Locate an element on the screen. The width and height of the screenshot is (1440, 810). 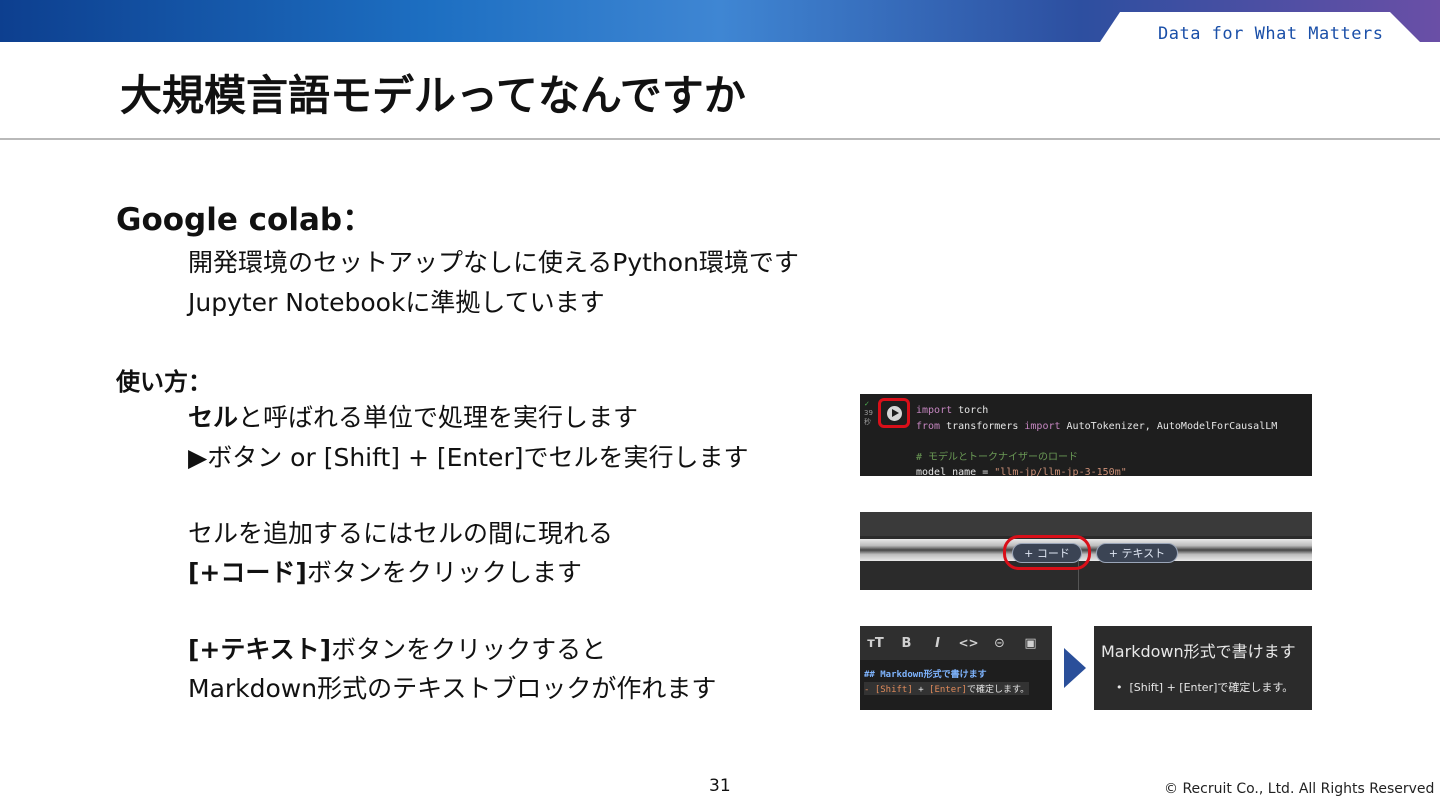
code-token: AutoTokenizer, AutoModelForCausalLM is located at coordinates (1169, 426).